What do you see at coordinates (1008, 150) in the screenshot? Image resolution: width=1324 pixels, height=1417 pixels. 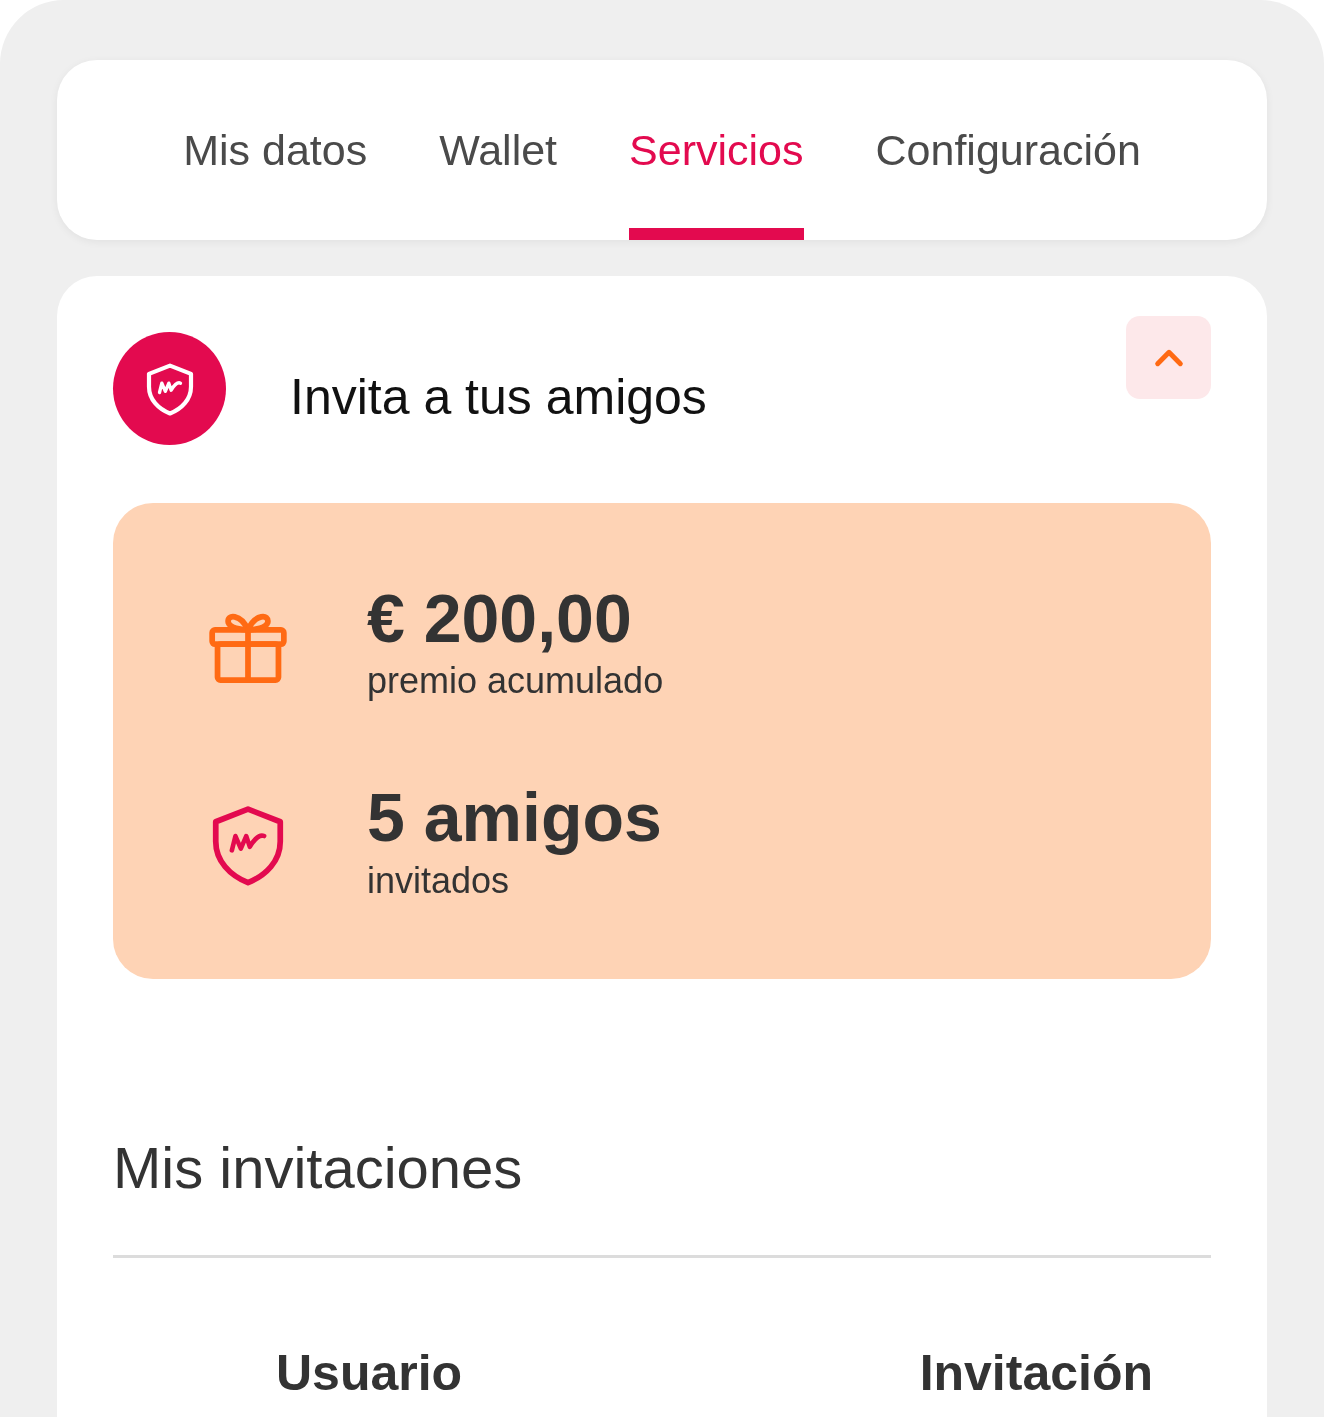 I see `tab: Configuración` at bounding box center [1008, 150].